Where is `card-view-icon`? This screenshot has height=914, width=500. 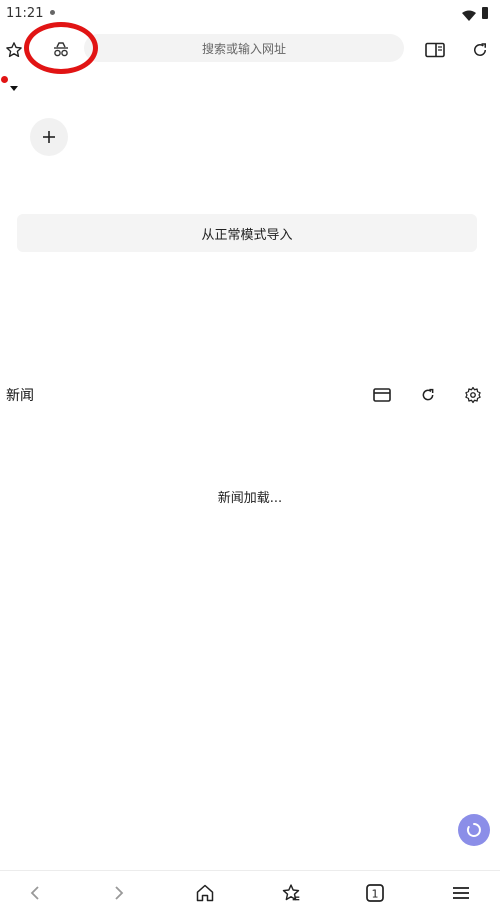 card-view-icon is located at coordinates (382, 395).